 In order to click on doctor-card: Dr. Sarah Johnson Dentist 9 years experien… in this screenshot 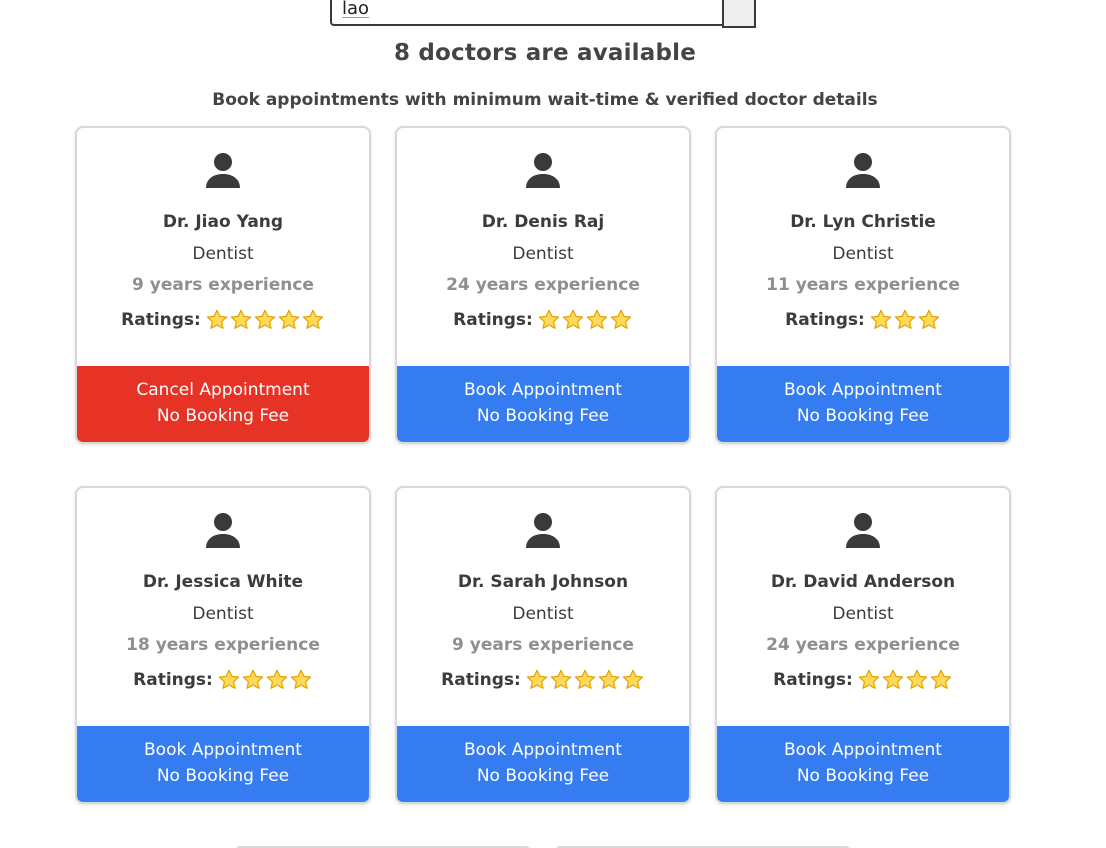, I will do `click(543, 645)`.